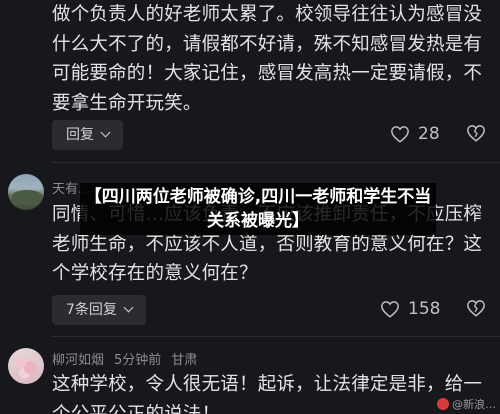  I want to click on comment-3-author: 柳河如烟, so click(78, 358).